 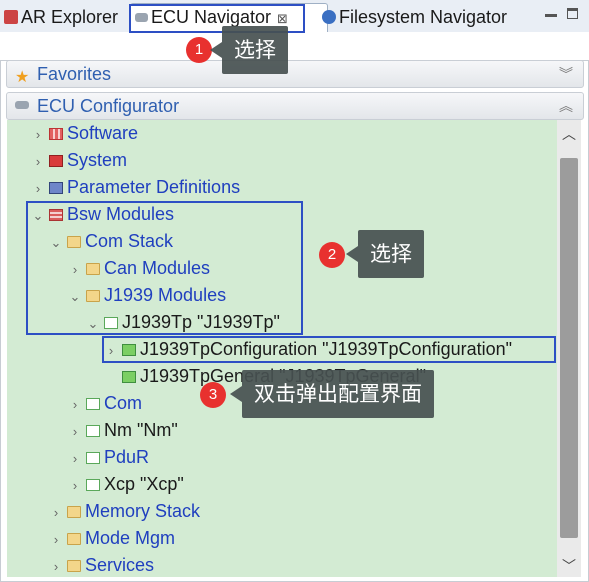 I want to click on tree-item-system: › System, so click(x=79, y=160).